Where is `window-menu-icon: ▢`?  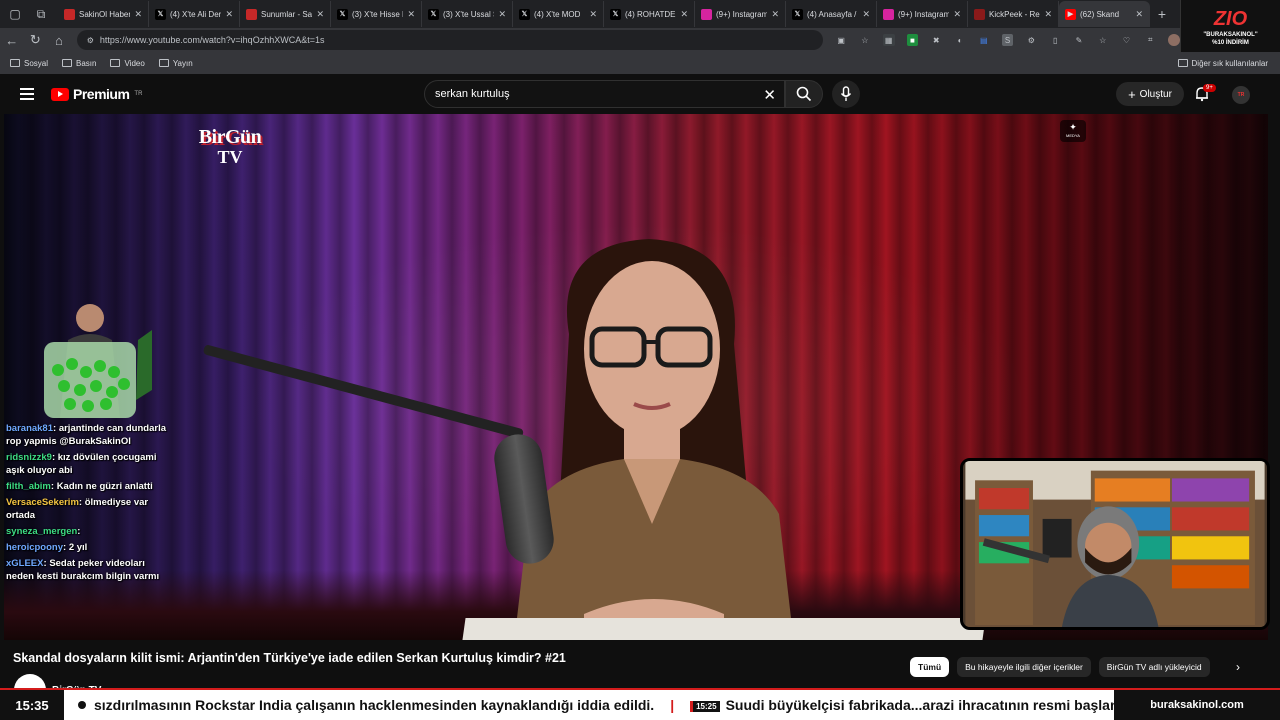 window-menu-icon: ▢ is located at coordinates (15, 14).